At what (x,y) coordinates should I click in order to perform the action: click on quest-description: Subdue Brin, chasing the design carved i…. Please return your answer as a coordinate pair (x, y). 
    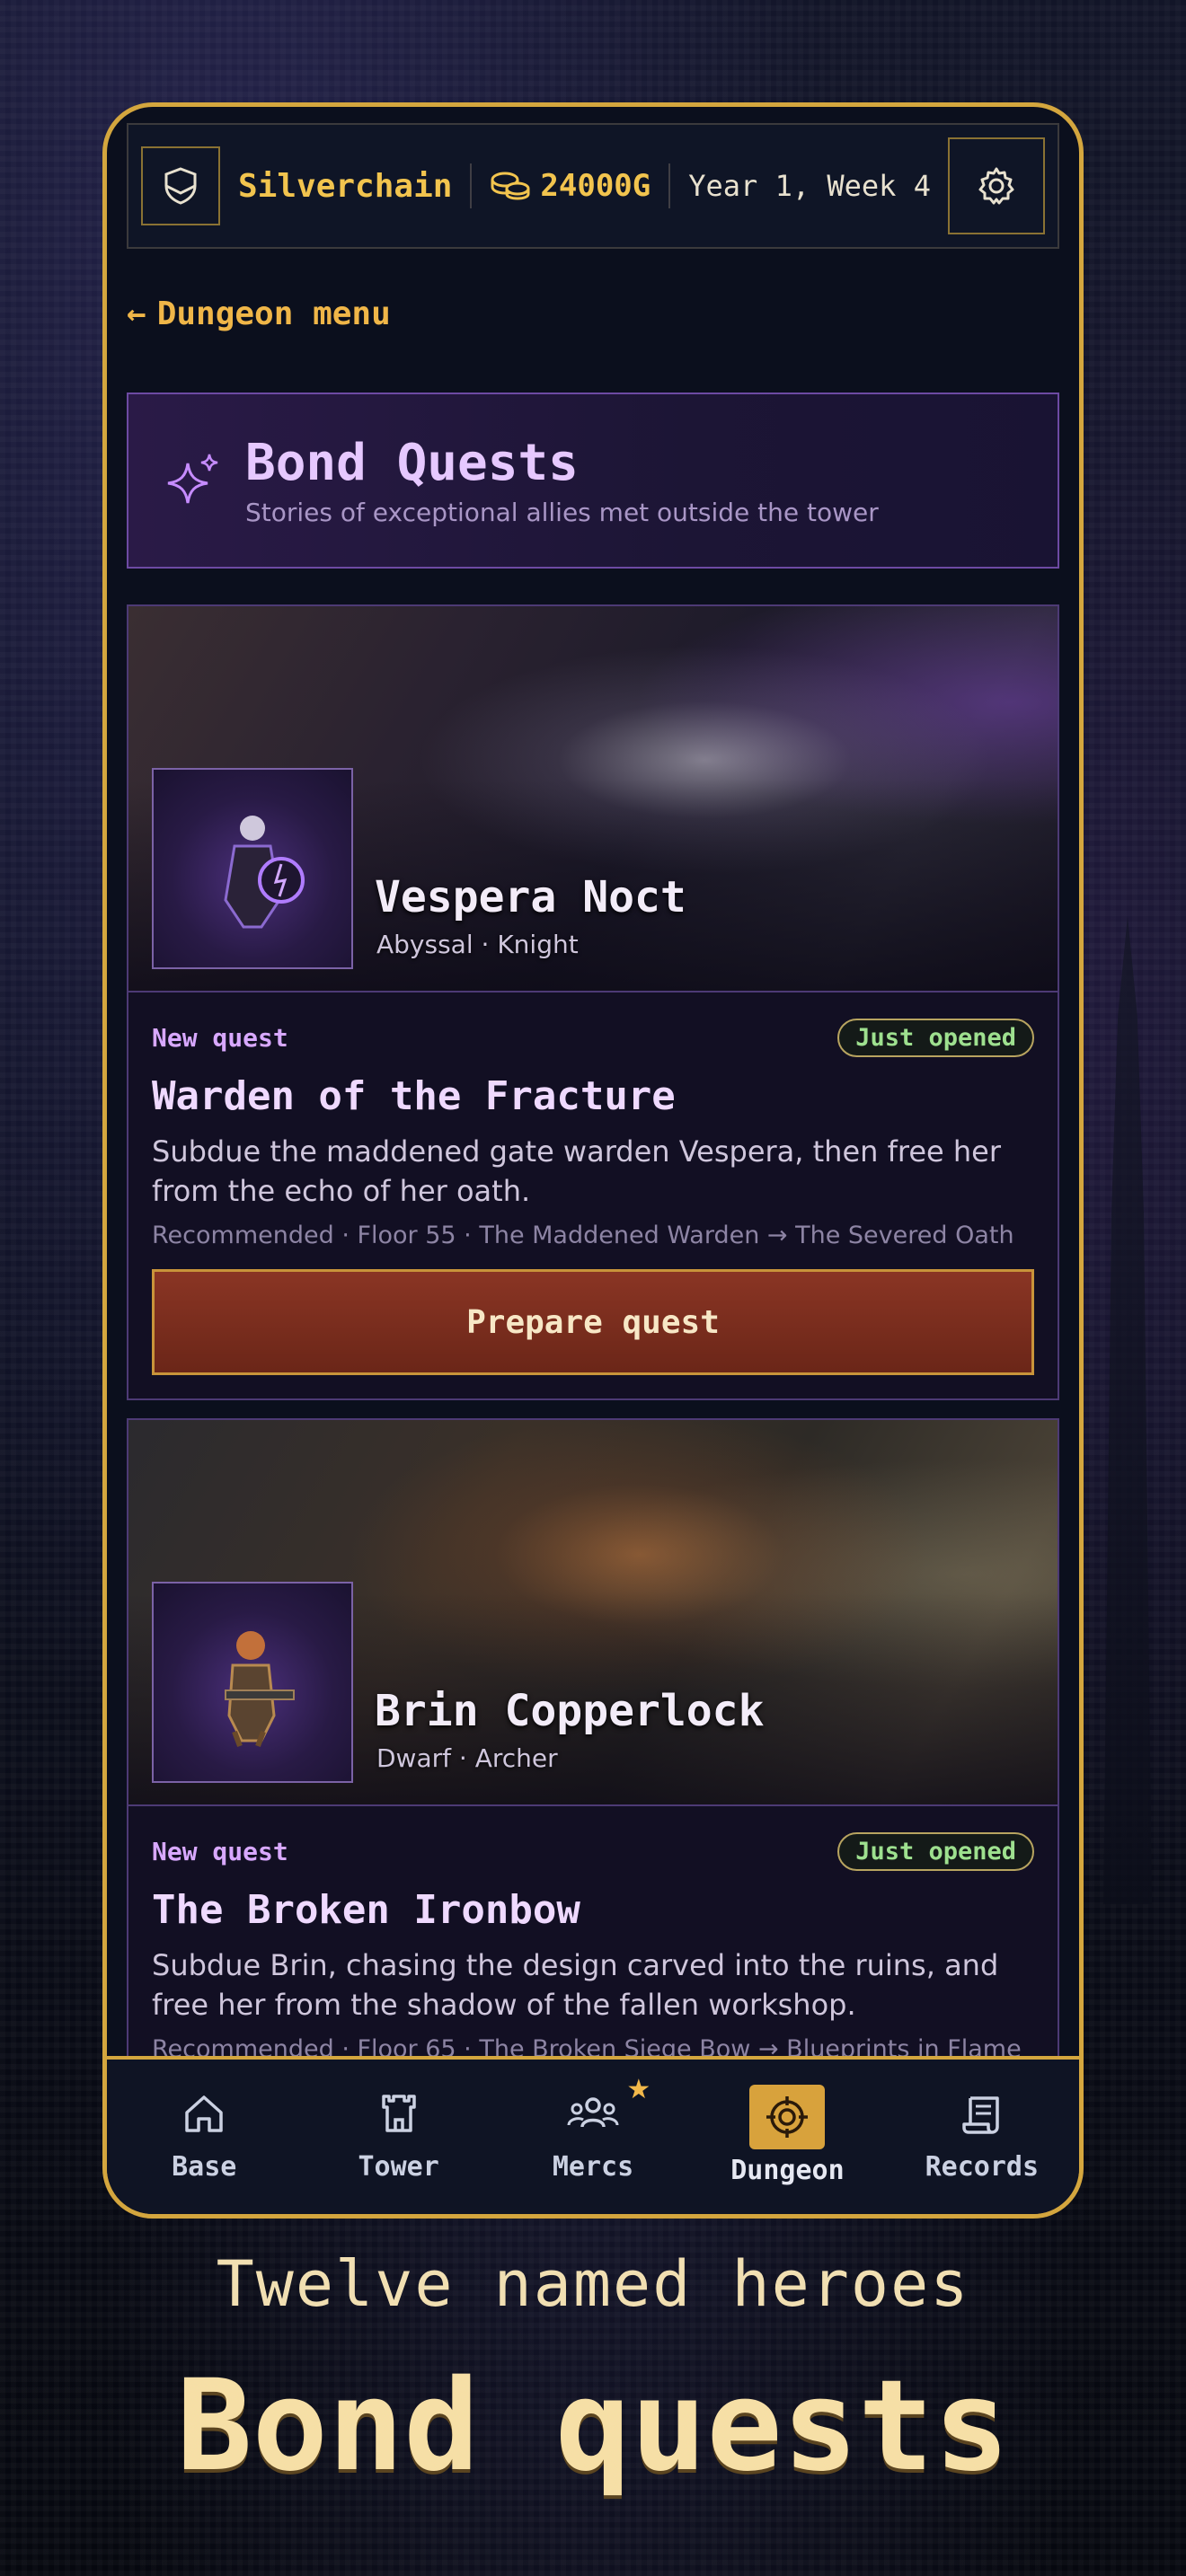
    Looking at the image, I should click on (575, 1985).